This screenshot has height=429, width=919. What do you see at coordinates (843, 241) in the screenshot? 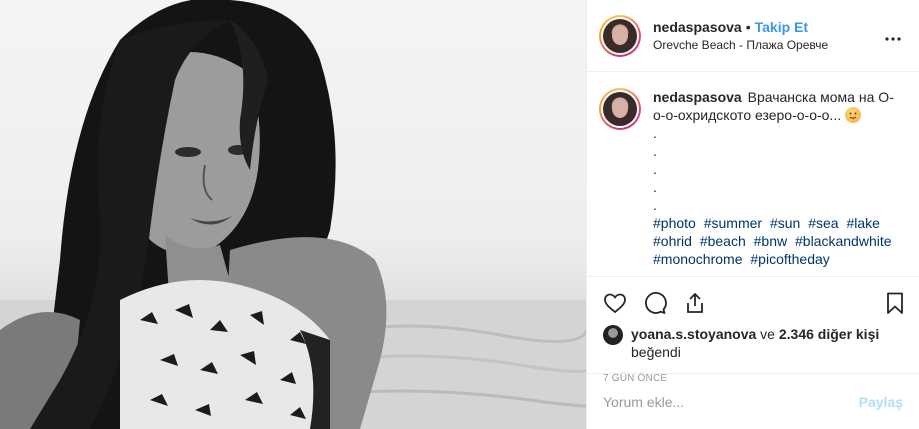
I see `hashtag-link: #blackandwhite` at bounding box center [843, 241].